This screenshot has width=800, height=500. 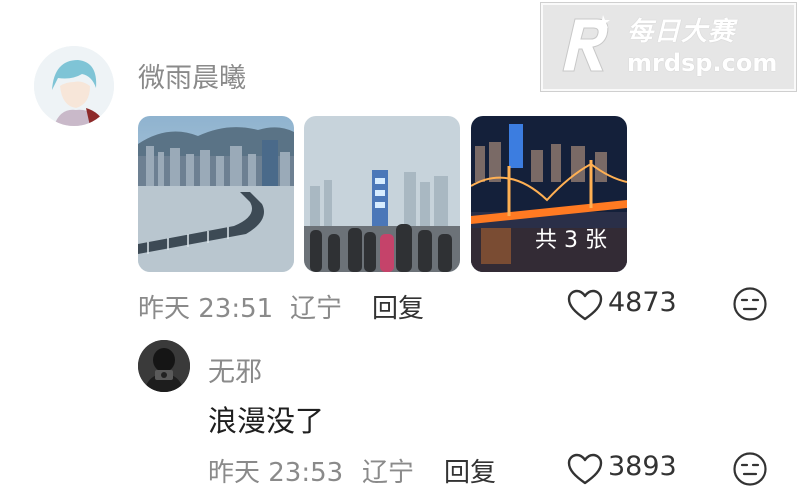 I want to click on watermark: 每日大赛 mrdsp.com, so click(x=668, y=47).